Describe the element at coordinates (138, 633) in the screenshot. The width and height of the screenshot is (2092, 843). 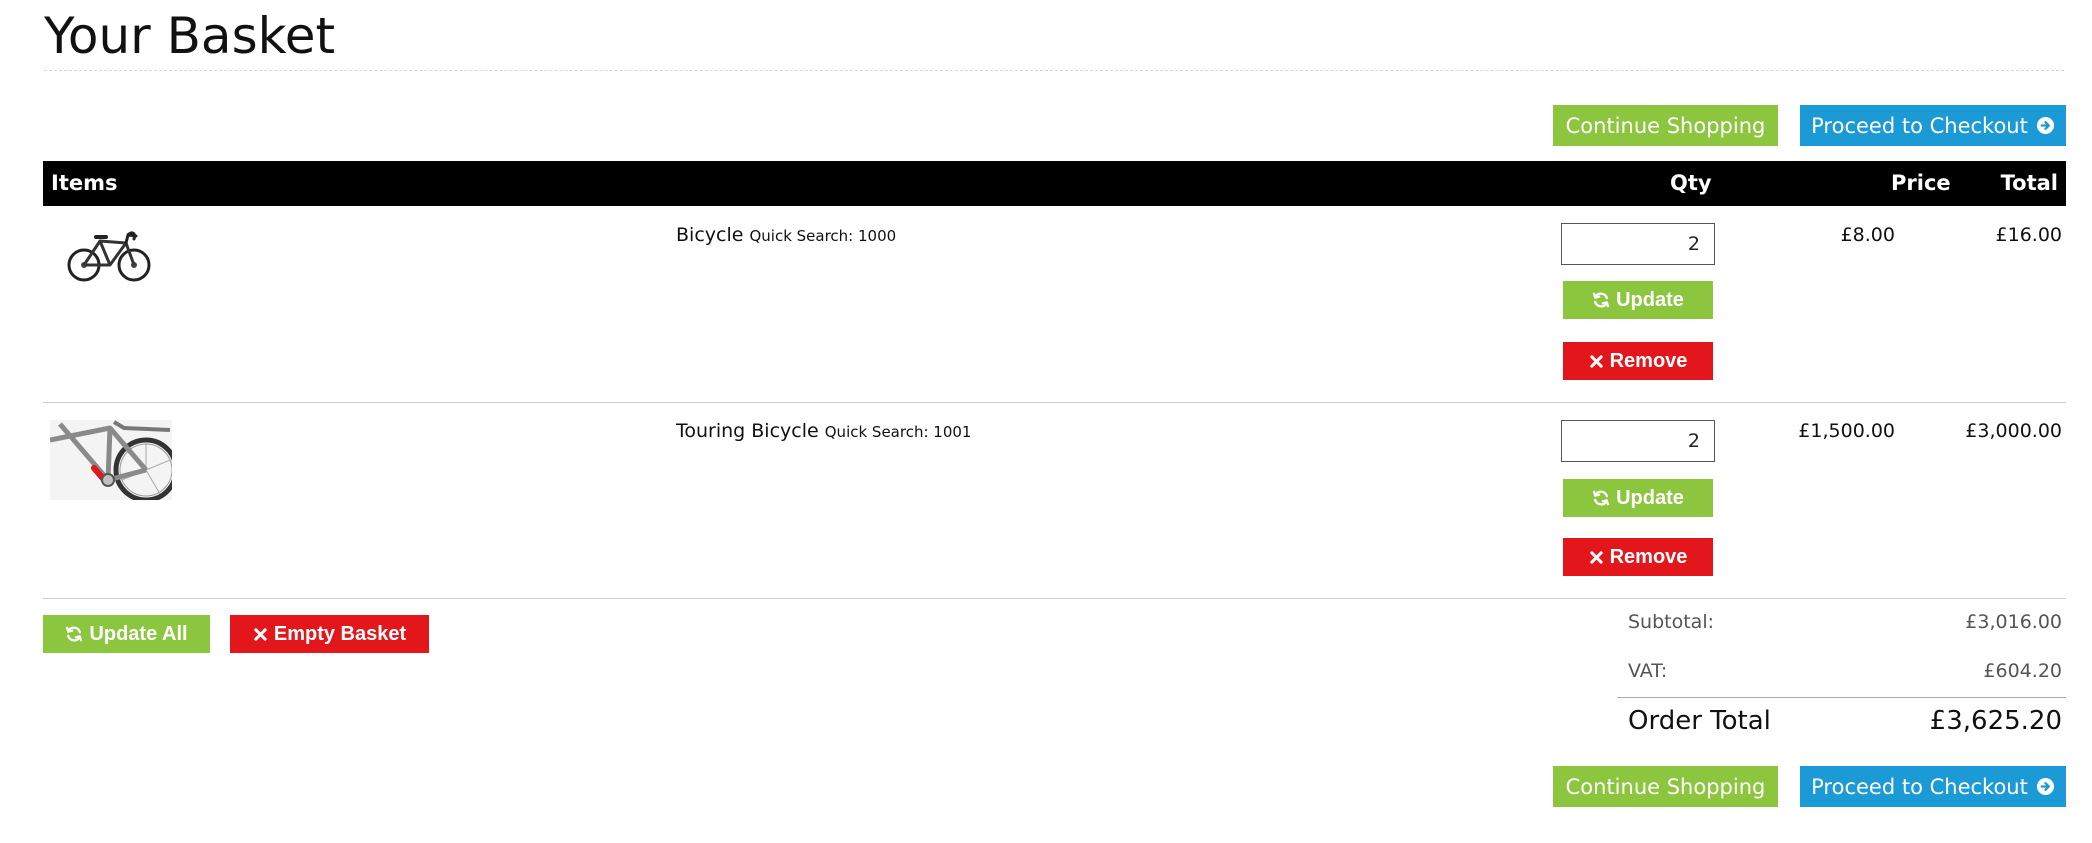
I see `update-all-label: Update All` at that location.